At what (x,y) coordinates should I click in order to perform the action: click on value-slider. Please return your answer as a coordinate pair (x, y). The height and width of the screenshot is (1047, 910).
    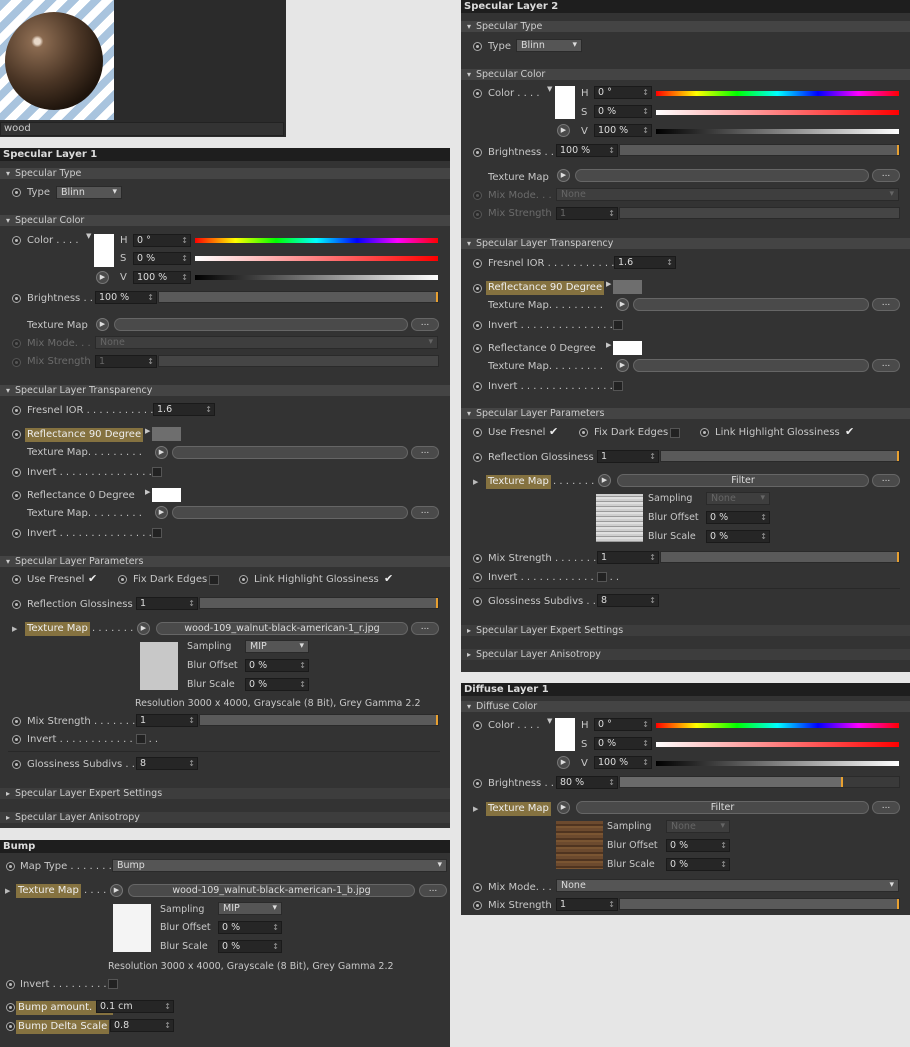
    Looking at the image, I should click on (316, 277).